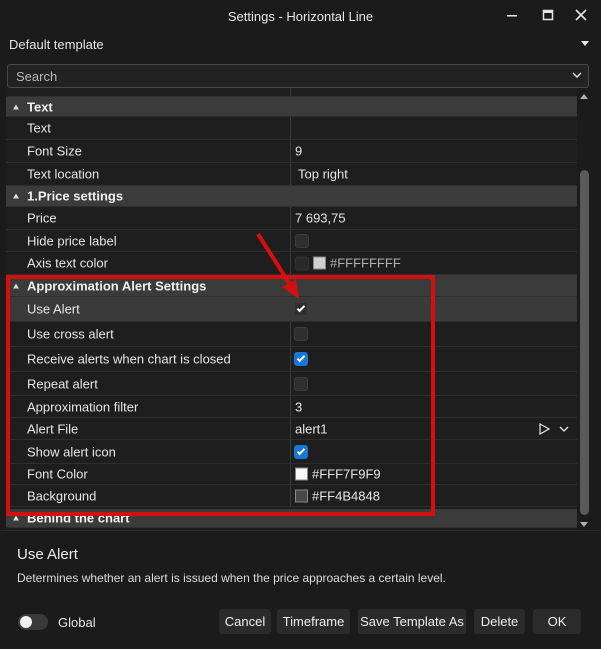  Describe the element at coordinates (313, 621) in the screenshot. I see `timeframe-button: Timeframe` at that location.